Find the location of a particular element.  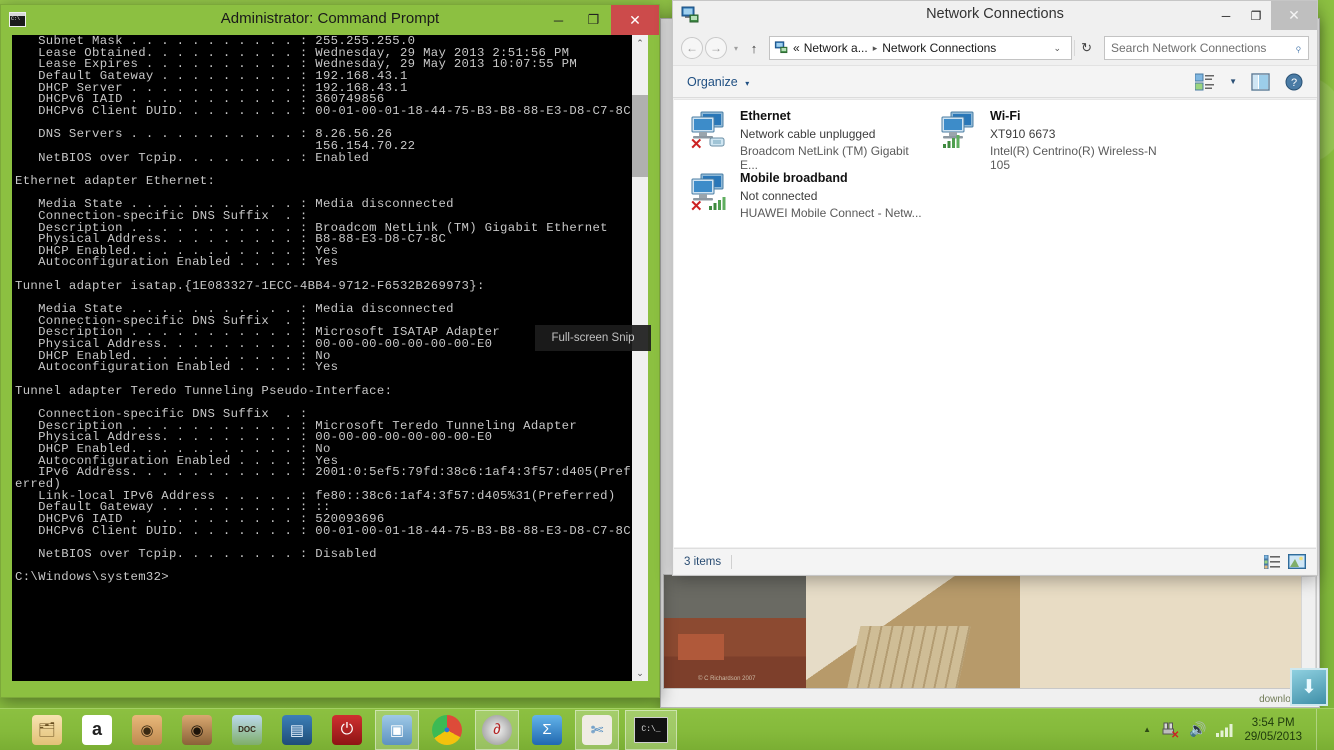

avant-browser-icon: ∂ is located at coordinates (497, 729).